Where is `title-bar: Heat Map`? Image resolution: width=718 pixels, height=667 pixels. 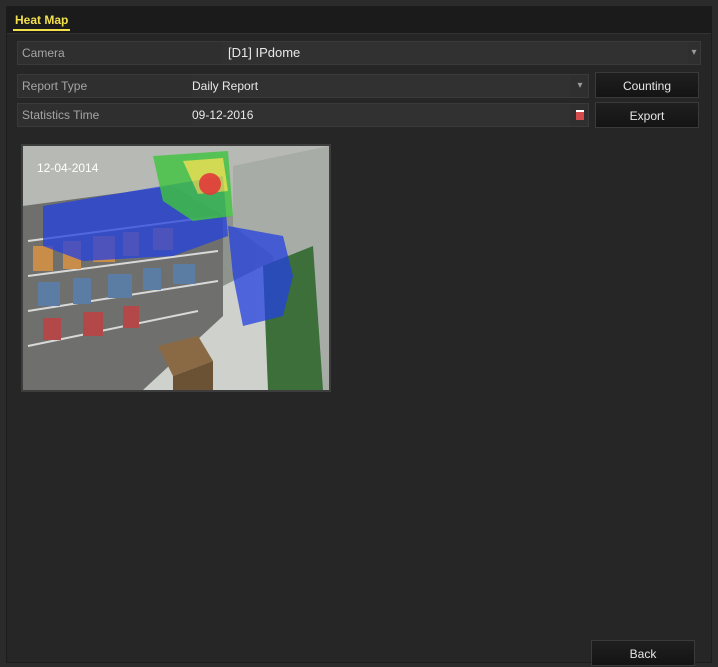 title-bar: Heat Map is located at coordinates (359, 20).